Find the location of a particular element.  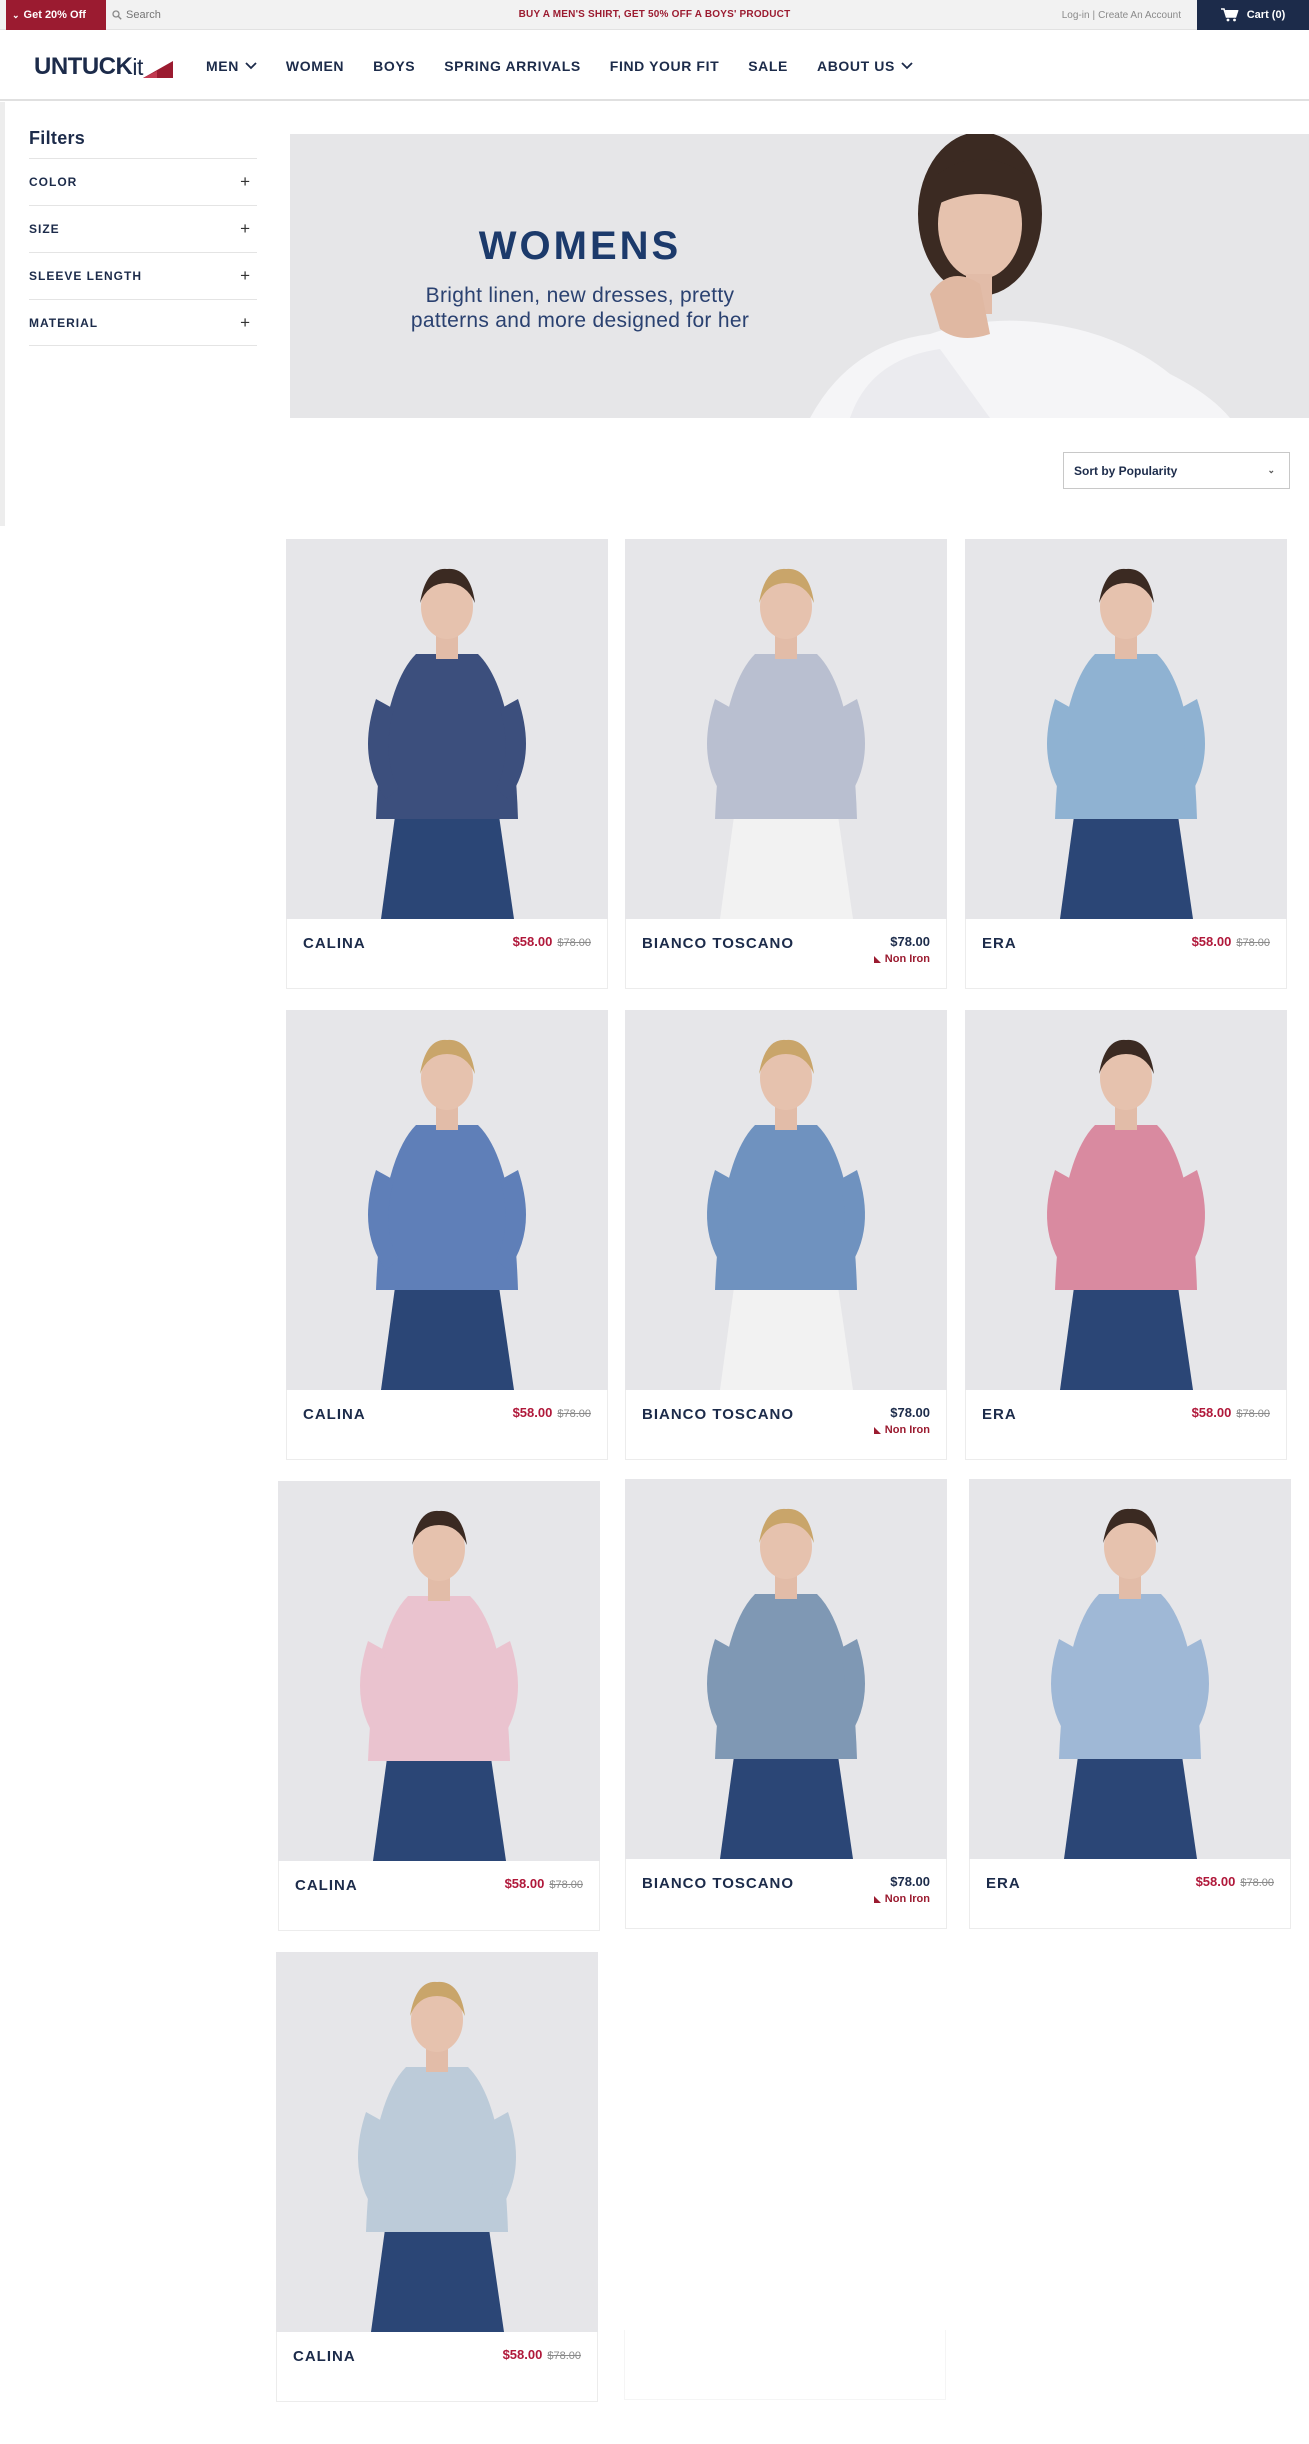

search-icon is located at coordinates (117, 15).